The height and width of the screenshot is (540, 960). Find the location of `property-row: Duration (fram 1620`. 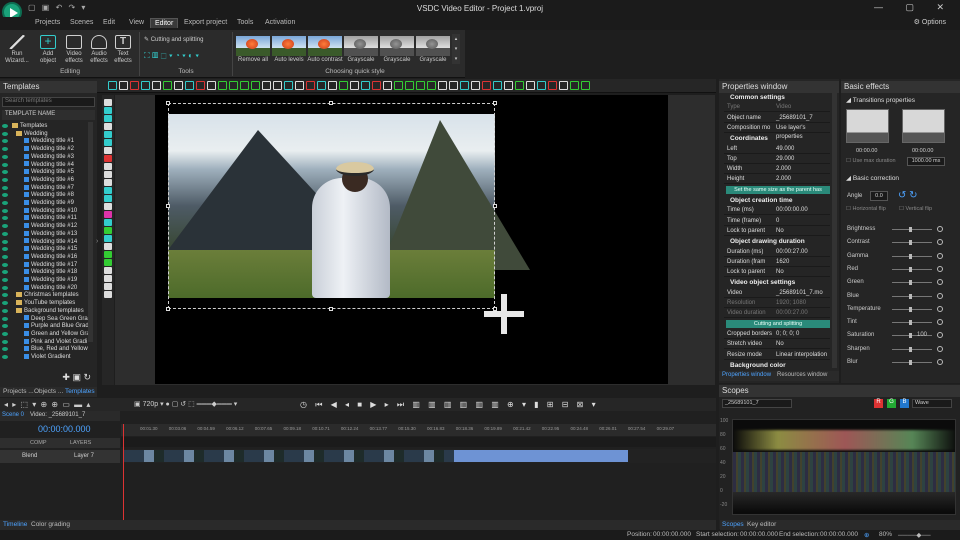

property-row: Duration (fram 1620 is located at coordinates (777, 262).